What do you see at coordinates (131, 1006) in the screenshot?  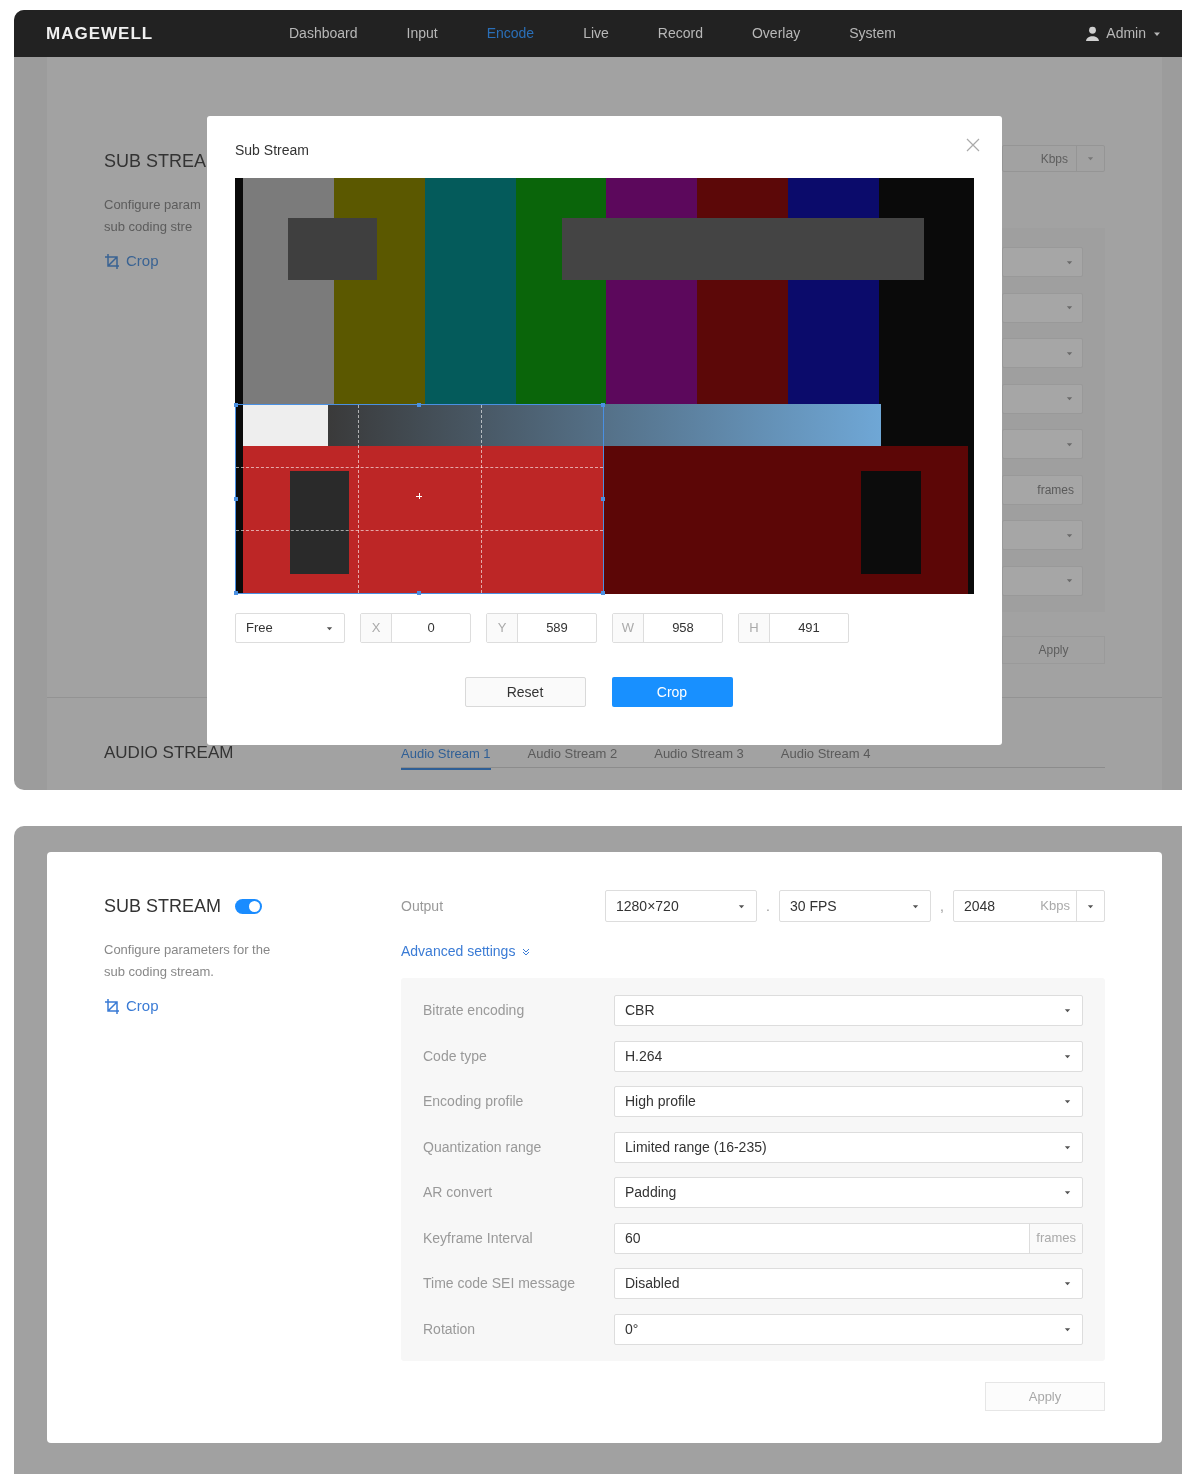 I see `crop-link: Crop` at bounding box center [131, 1006].